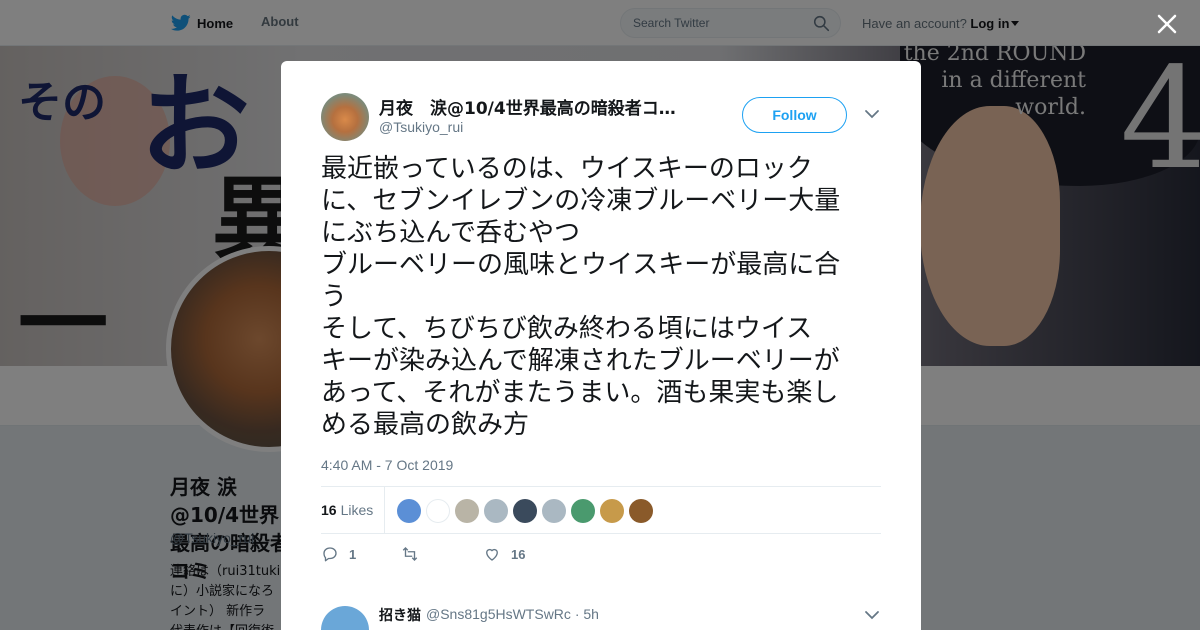  Describe the element at coordinates (400, 615) in the screenshot. I see `reply-author-name: 招き猫` at that location.